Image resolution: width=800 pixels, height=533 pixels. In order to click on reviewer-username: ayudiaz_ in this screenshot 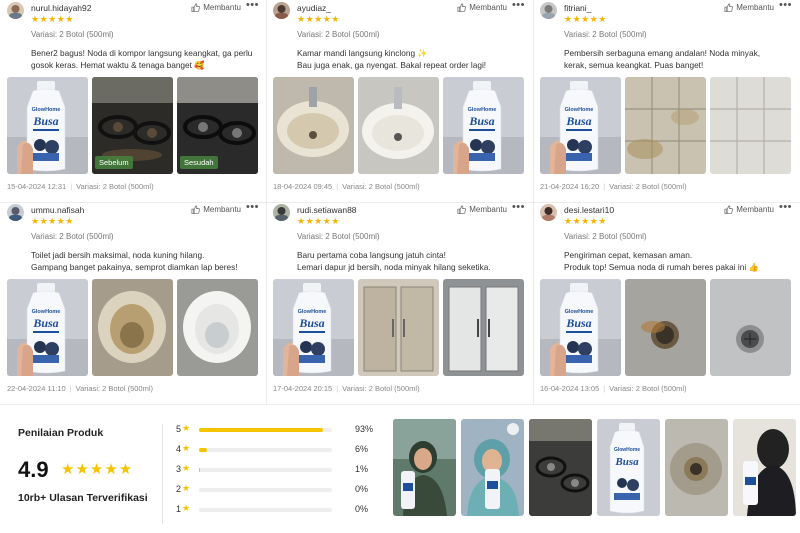, I will do `click(314, 8)`.